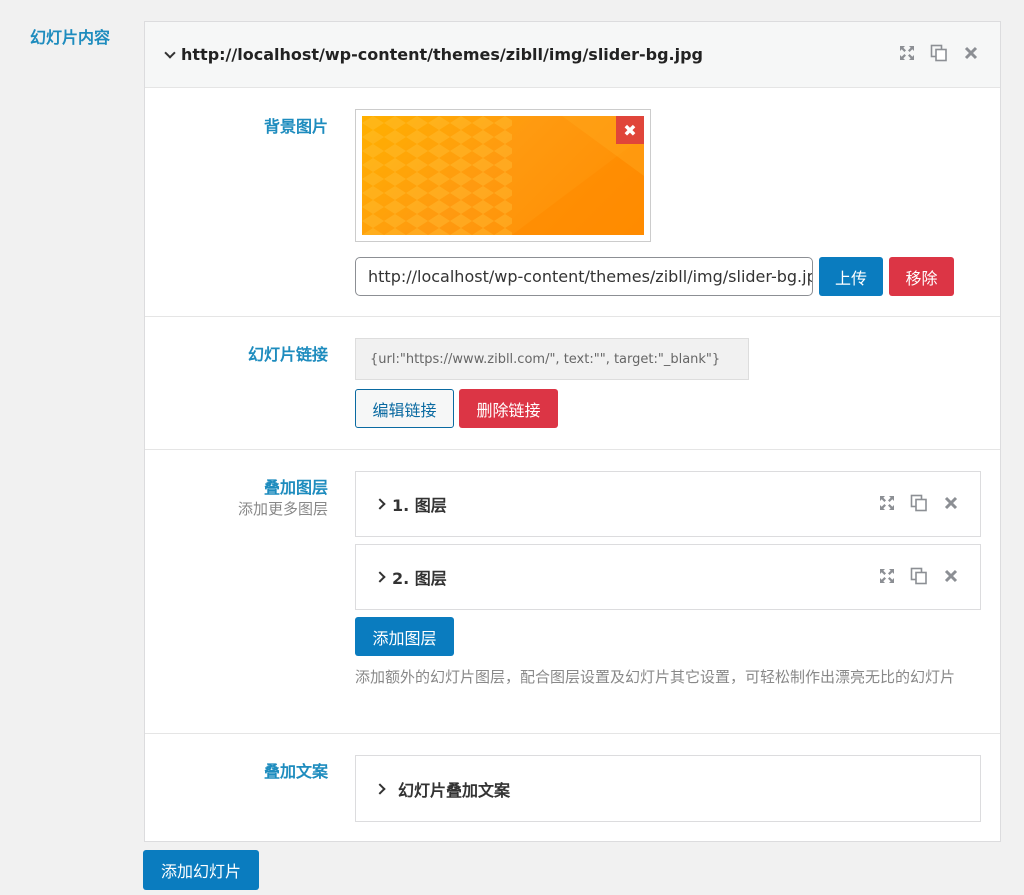 The height and width of the screenshot is (895, 1024). I want to click on upload-button: 上传, so click(851, 276).